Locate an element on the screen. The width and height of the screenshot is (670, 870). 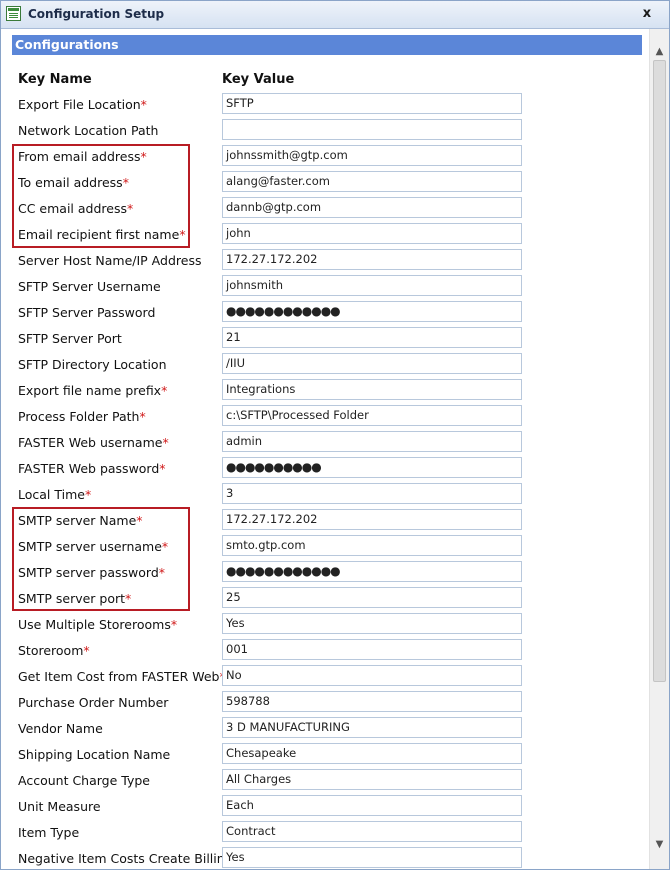
key-value-field: 21 is located at coordinates (372, 337).